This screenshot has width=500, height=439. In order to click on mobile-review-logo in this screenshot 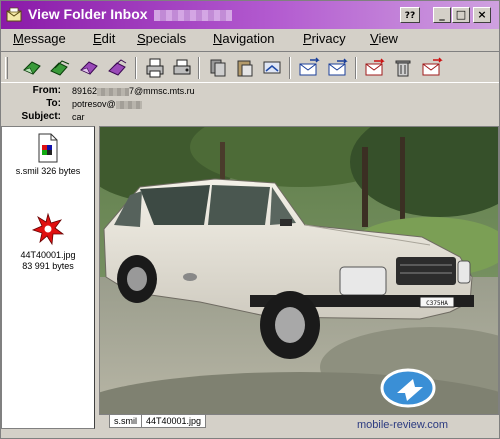, I will do `click(408, 388)`.